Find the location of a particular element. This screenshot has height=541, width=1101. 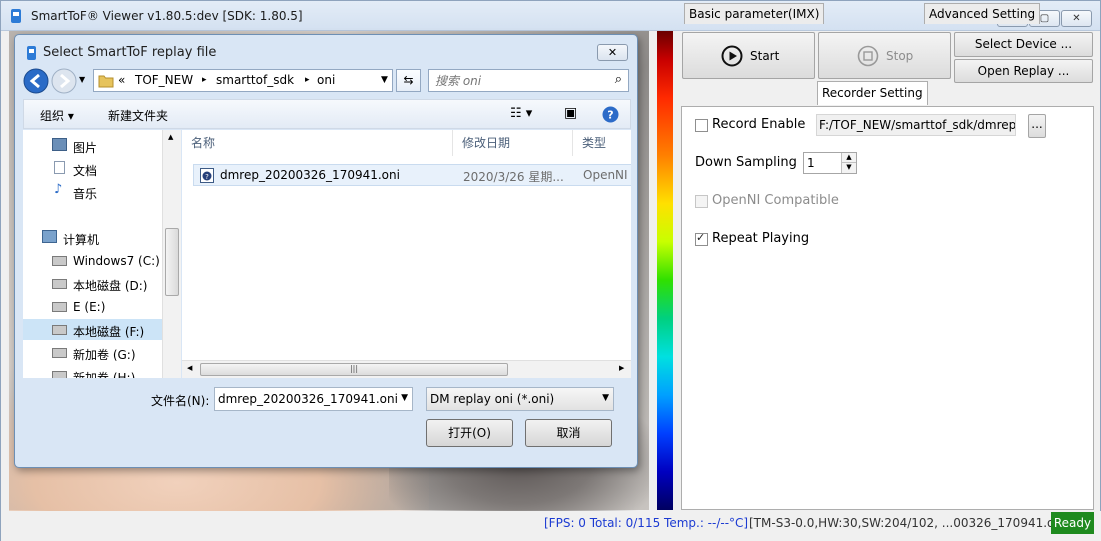

preview-pane-icon: ▣ is located at coordinates (570, 113).